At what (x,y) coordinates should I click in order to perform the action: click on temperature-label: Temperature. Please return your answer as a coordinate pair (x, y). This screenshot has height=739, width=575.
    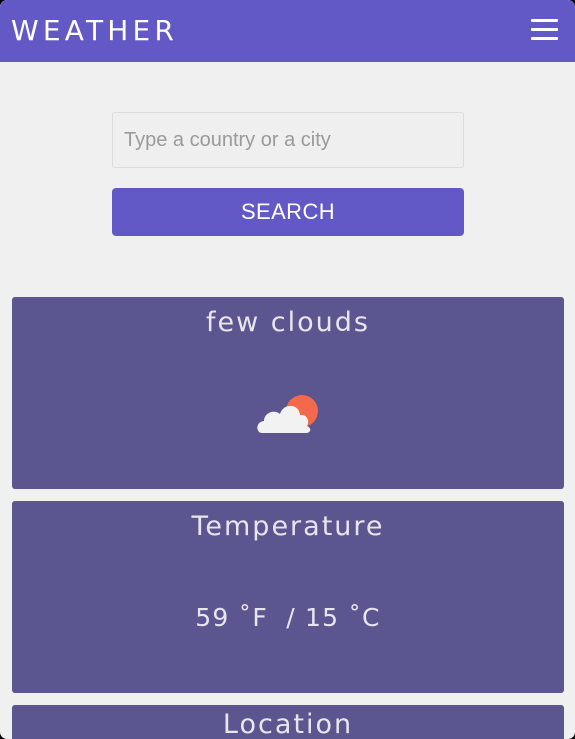
    Looking at the image, I should click on (288, 526).